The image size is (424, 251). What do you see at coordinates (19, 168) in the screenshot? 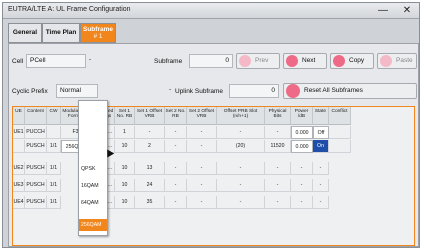
I see `cell-ue: UE2` at bounding box center [19, 168].